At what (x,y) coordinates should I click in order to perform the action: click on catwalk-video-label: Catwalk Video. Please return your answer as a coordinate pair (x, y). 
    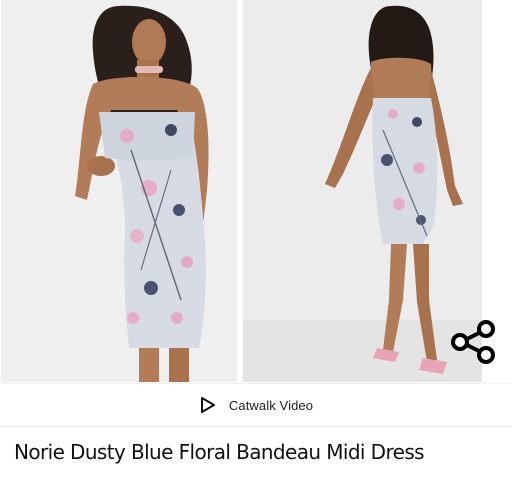
    Looking at the image, I should click on (271, 405).